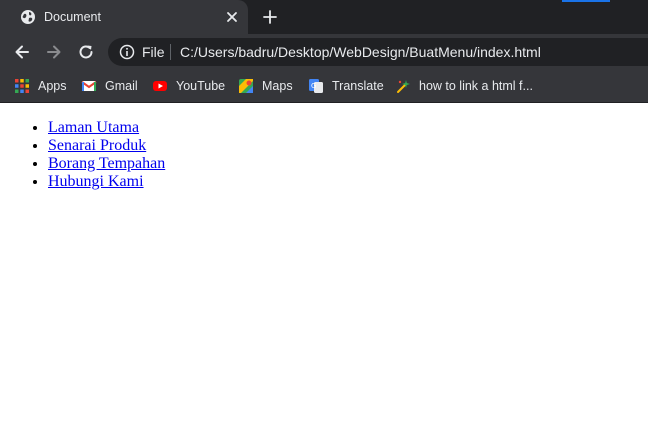  I want to click on bookmark-label: YouTube, so click(201, 86).